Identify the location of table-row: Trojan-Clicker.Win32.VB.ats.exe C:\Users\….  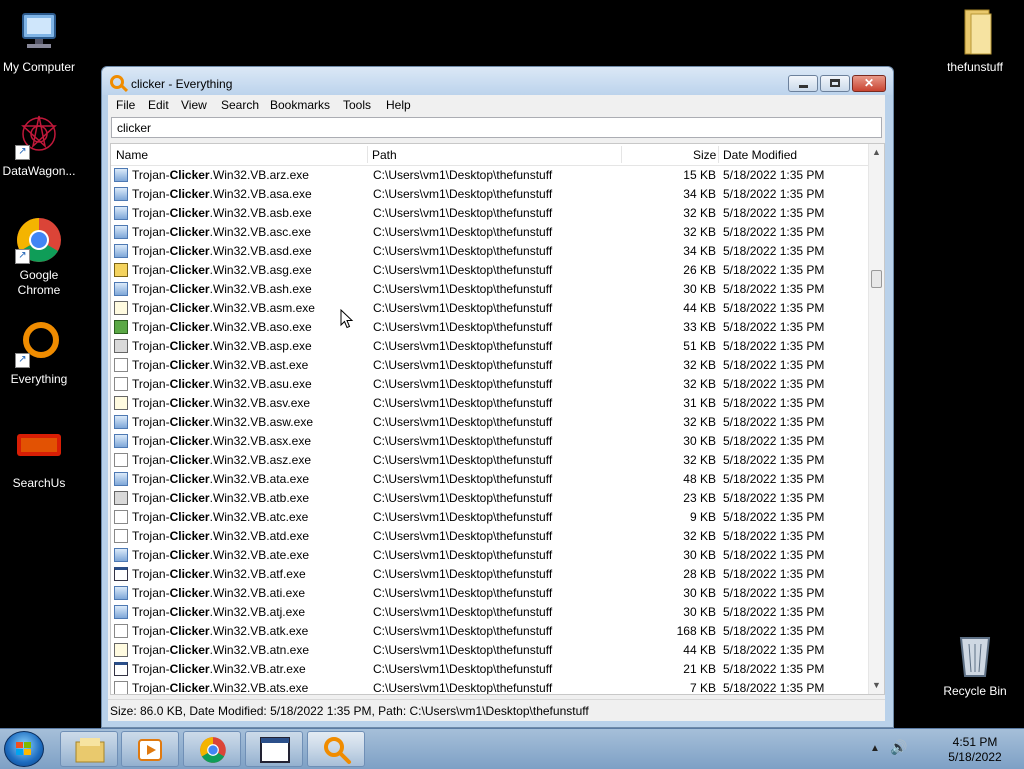
(492, 687).